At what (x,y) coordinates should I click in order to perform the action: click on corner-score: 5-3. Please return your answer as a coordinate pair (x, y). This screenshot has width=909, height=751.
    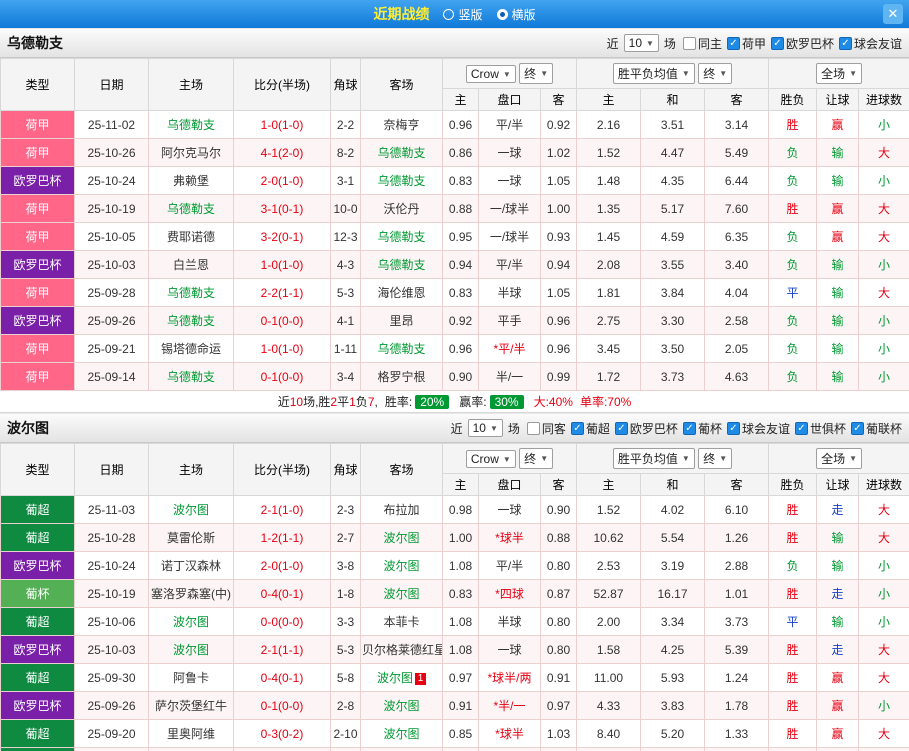
    Looking at the image, I should click on (345, 649).